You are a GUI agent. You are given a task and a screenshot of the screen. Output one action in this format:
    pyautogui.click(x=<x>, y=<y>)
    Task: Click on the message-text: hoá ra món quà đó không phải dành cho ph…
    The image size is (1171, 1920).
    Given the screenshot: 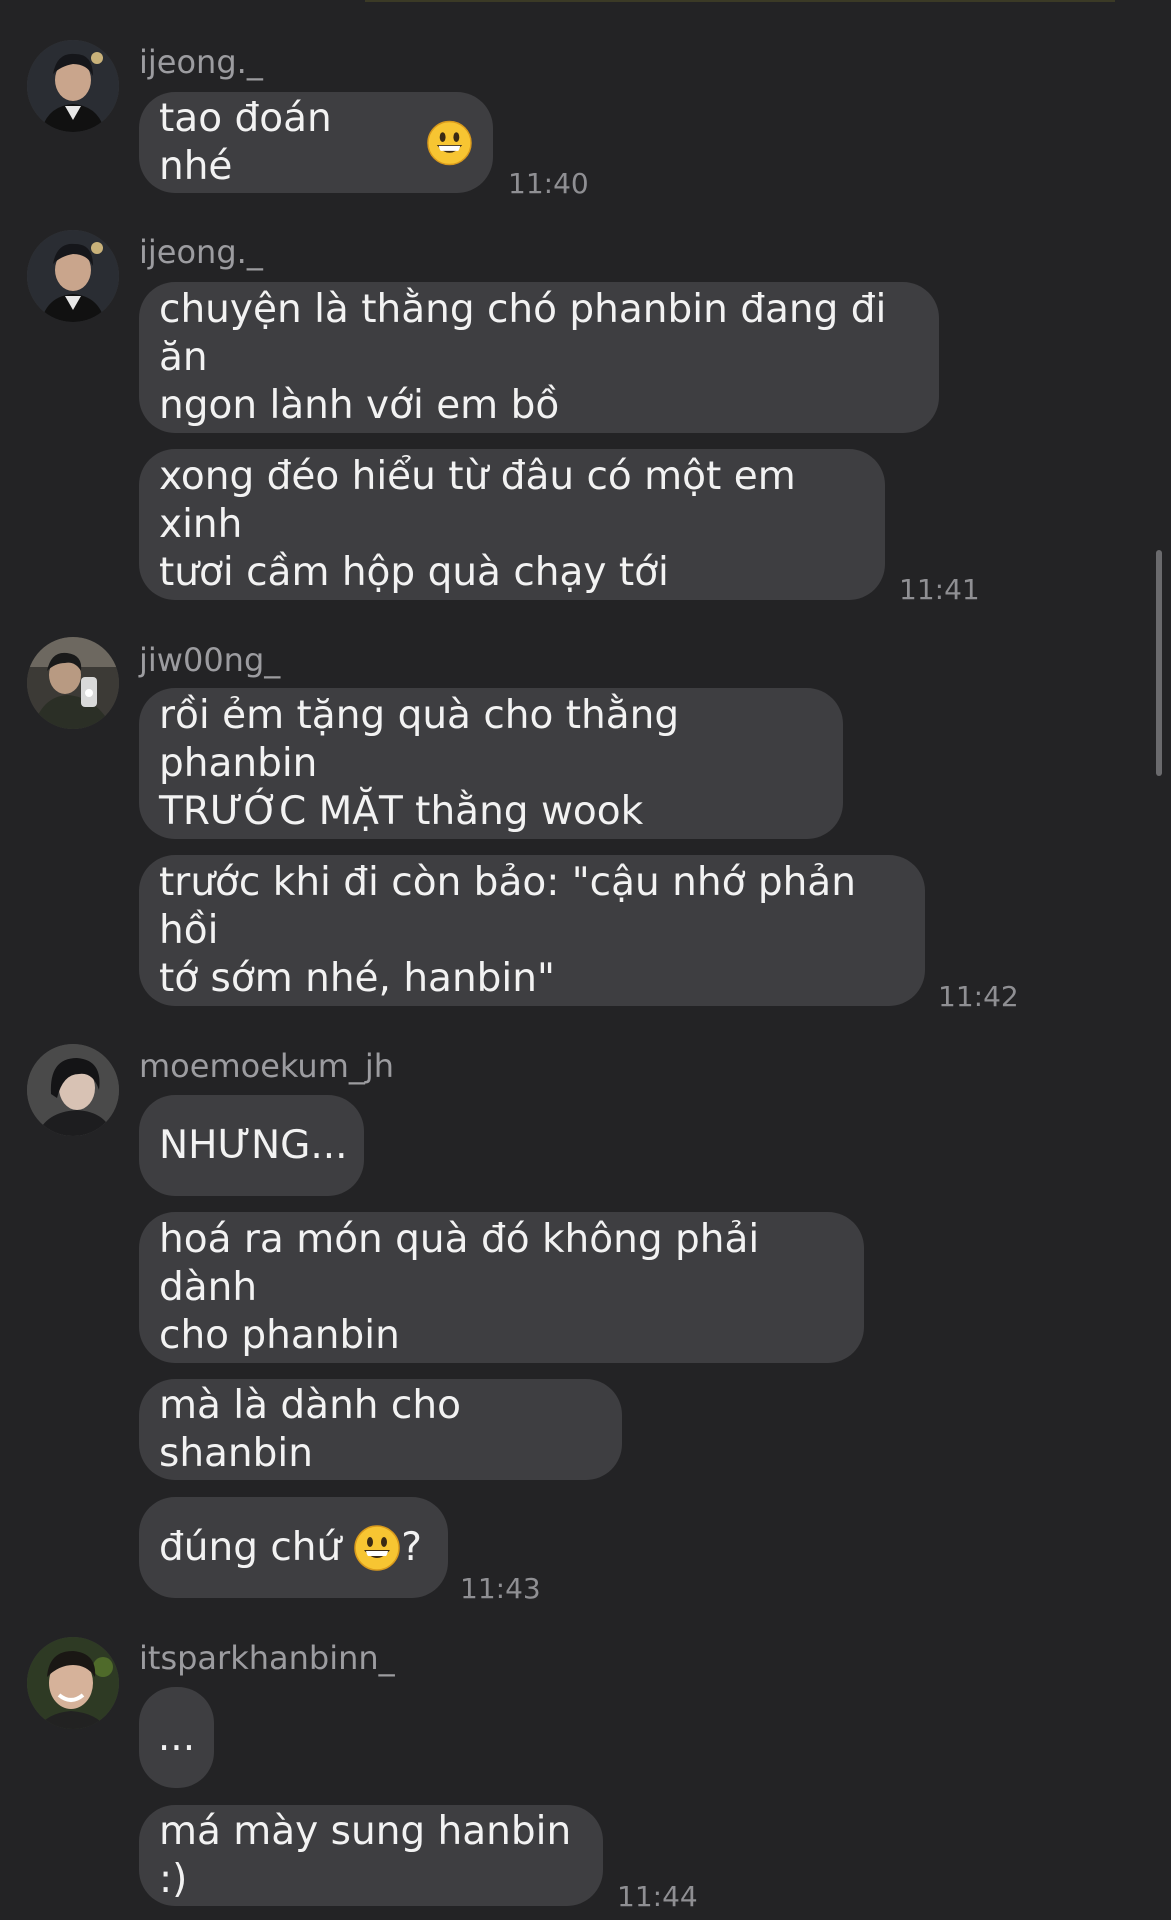 What is the action you would take?
    pyautogui.click(x=459, y=1287)
    